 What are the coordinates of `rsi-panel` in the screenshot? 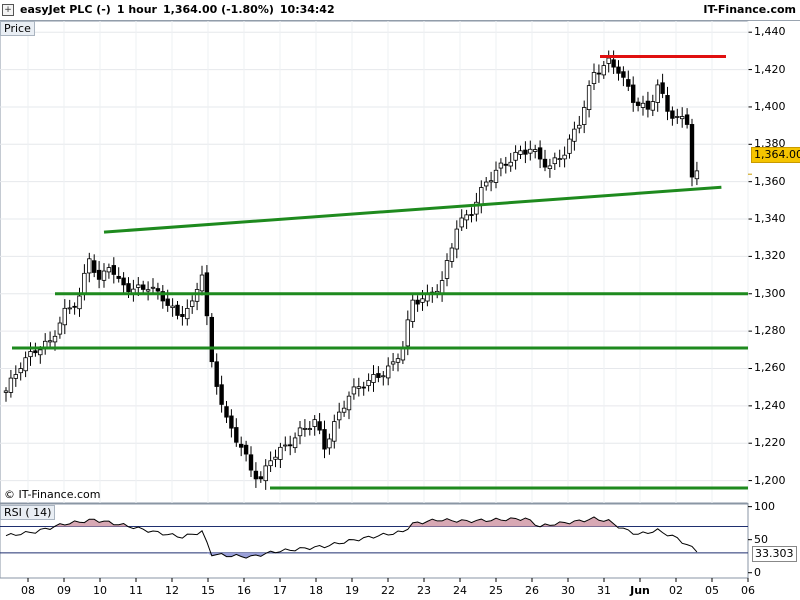 It's located at (374, 541).